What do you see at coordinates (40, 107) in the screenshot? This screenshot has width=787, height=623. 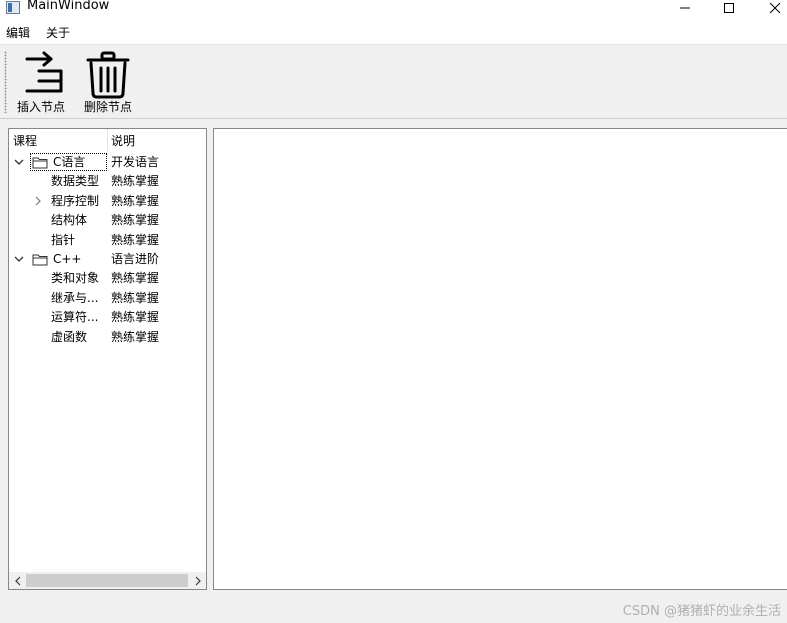 I see `insert-node-label: 插入节点` at bounding box center [40, 107].